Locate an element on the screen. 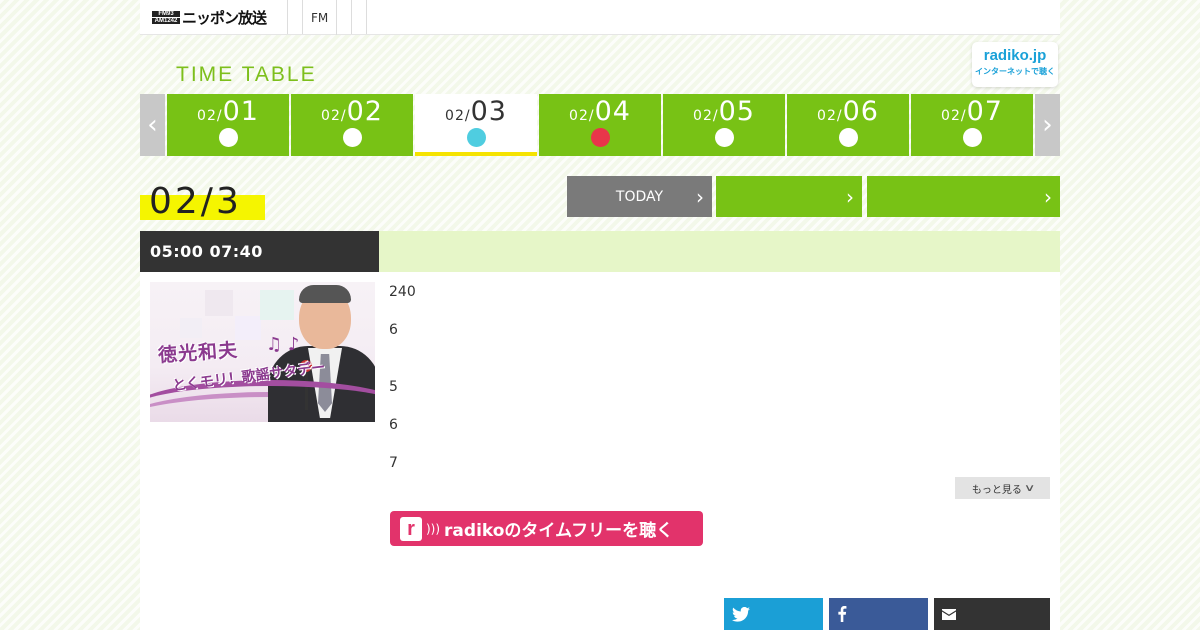 The width and height of the screenshot is (1200, 630). show-more-button: もっと見る ∨ is located at coordinates (1002, 488).